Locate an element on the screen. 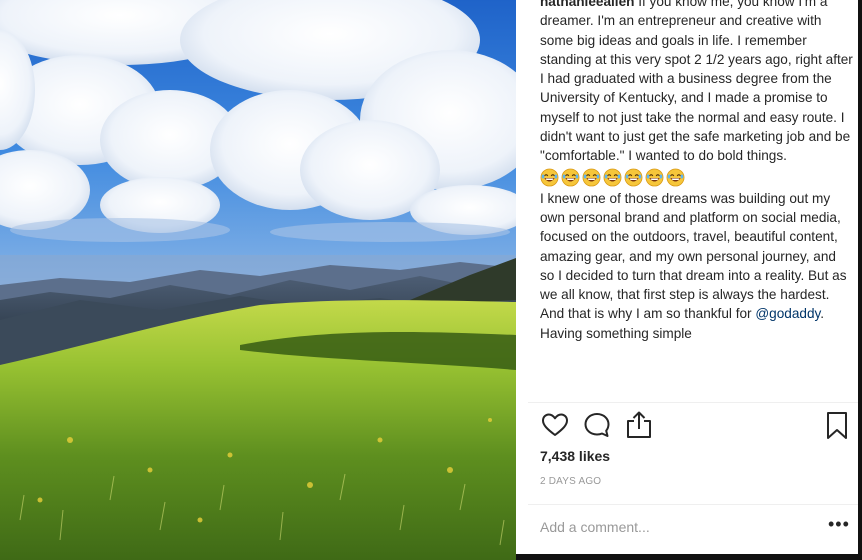  comment-bubble-icon is located at coordinates (597, 425).